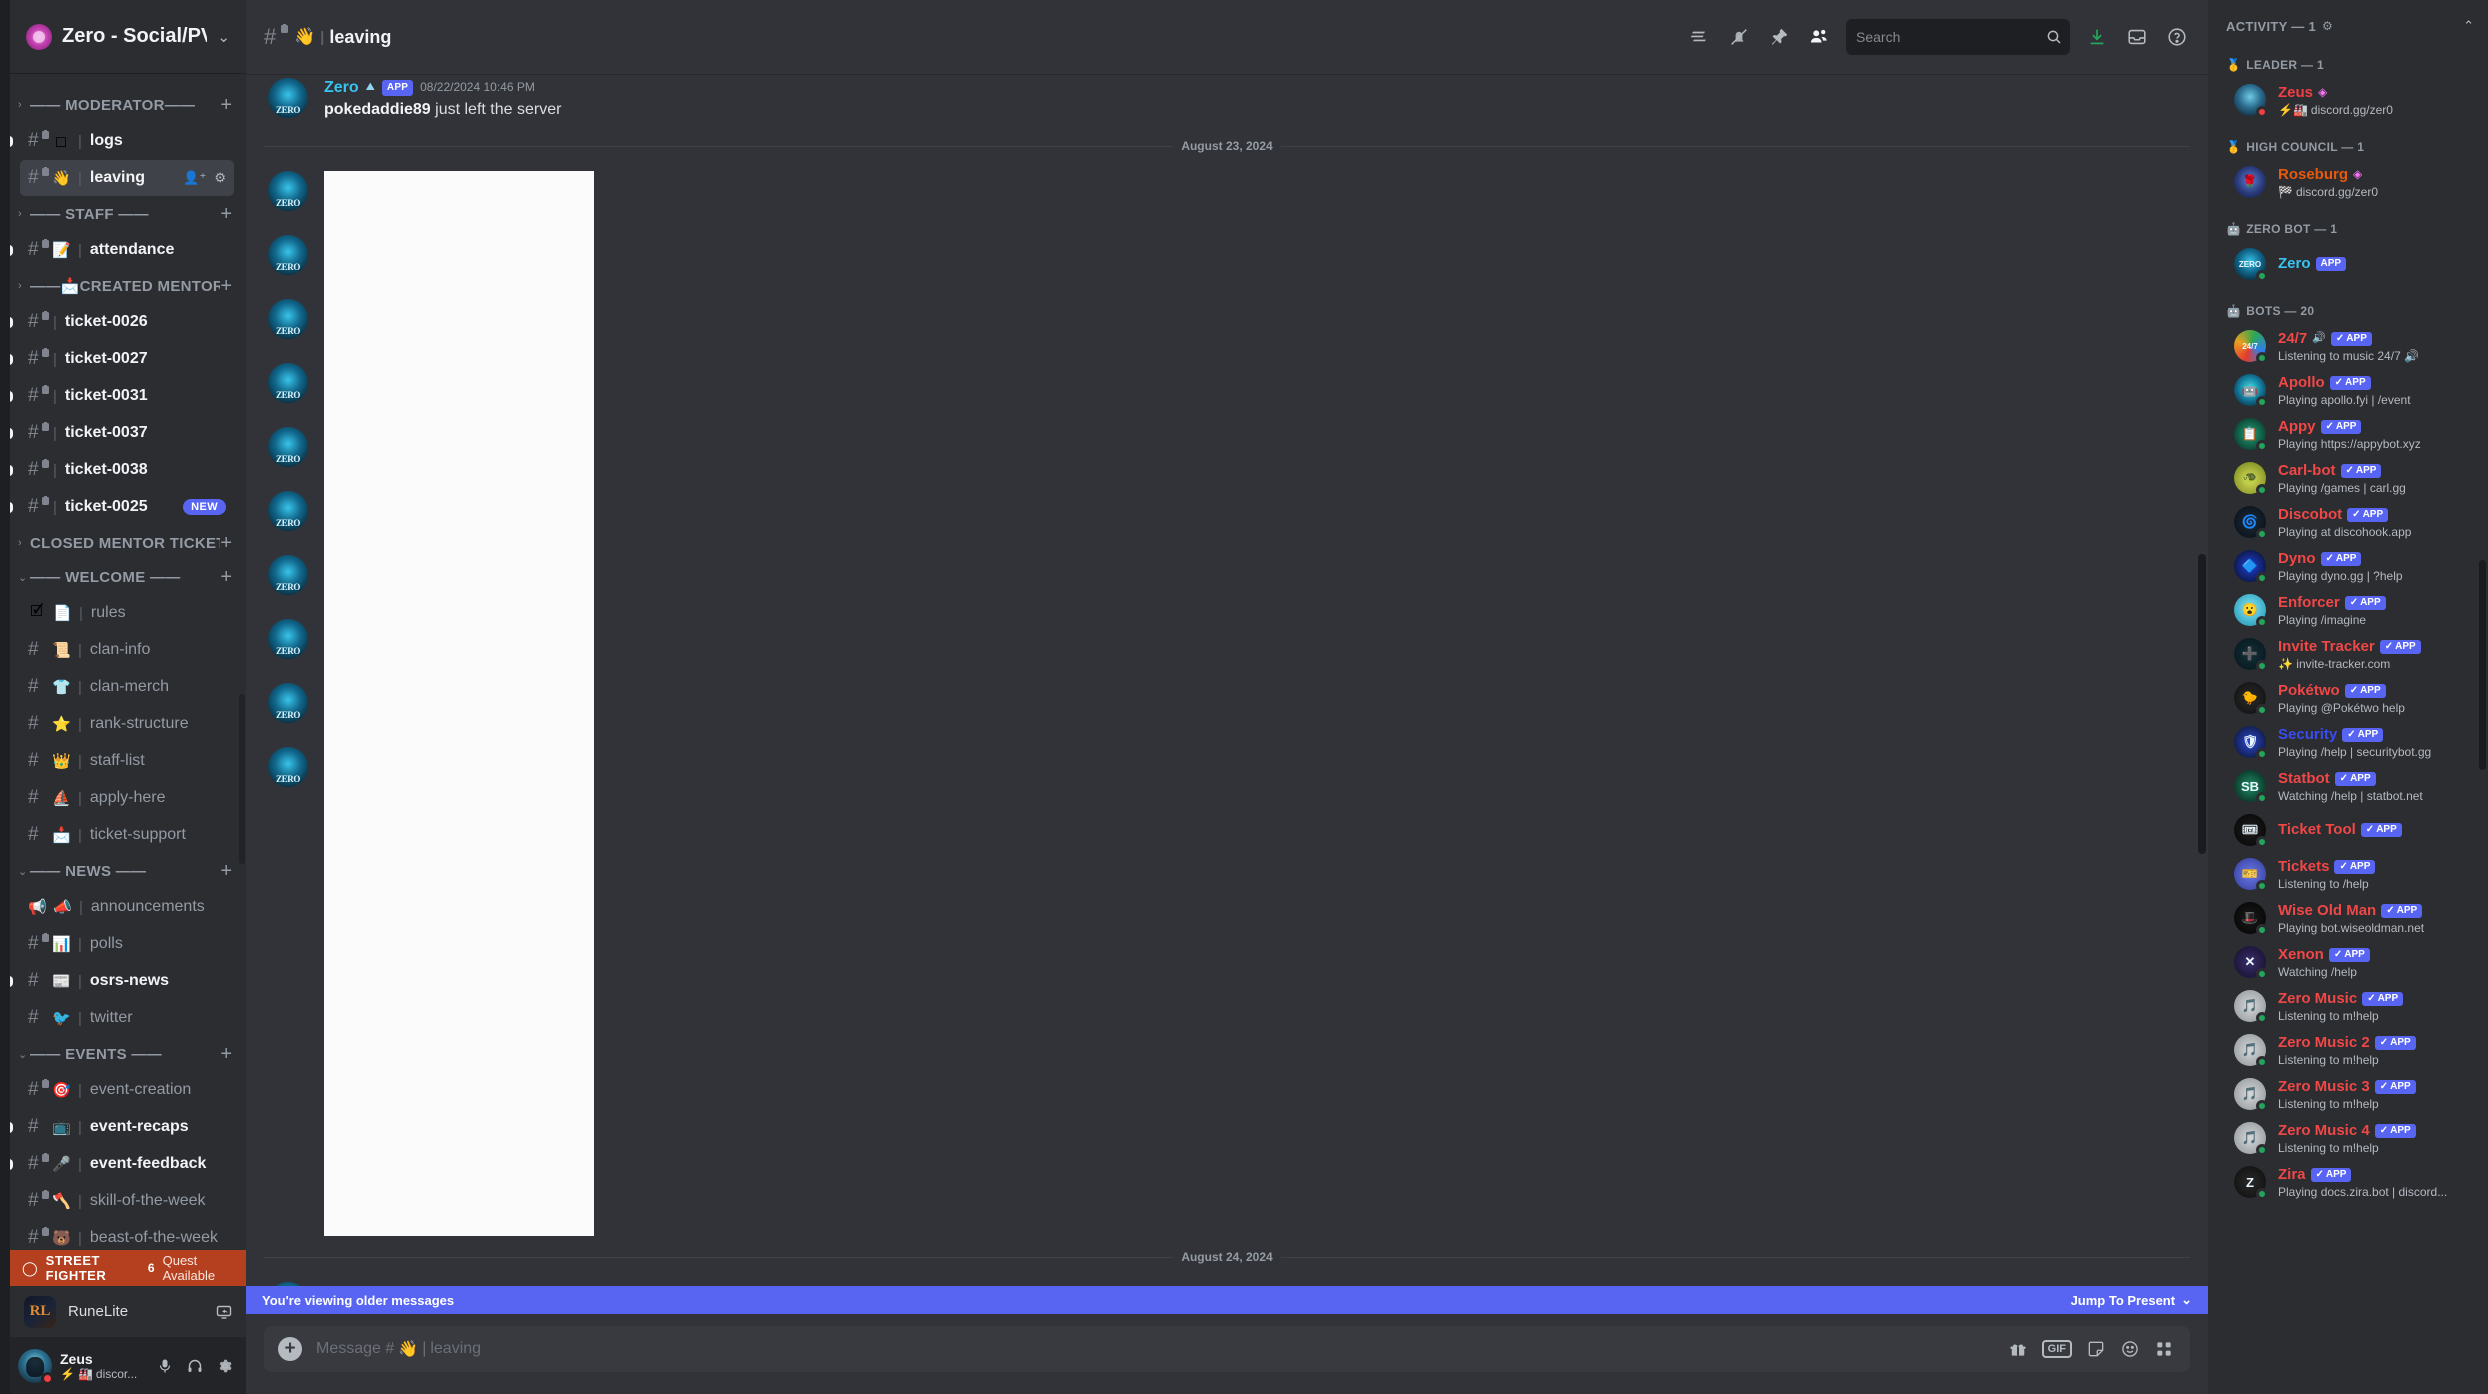 This screenshot has height=1394, width=2488. I want to click on quest-cta: Quest Available, so click(198, 1268).